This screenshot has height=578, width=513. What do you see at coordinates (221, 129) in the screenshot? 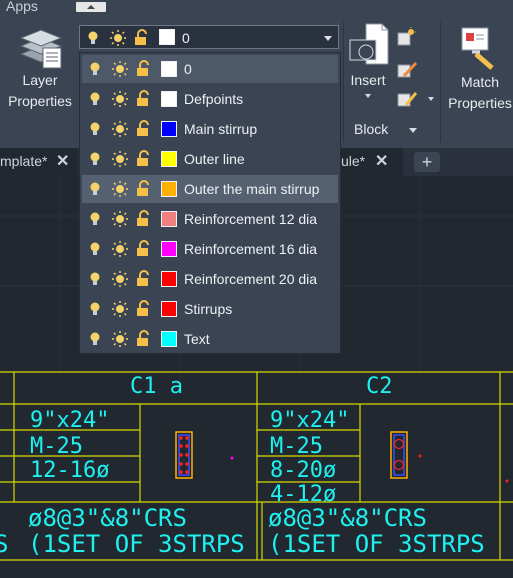
I see `layer-name: Main stirrup` at bounding box center [221, 129].